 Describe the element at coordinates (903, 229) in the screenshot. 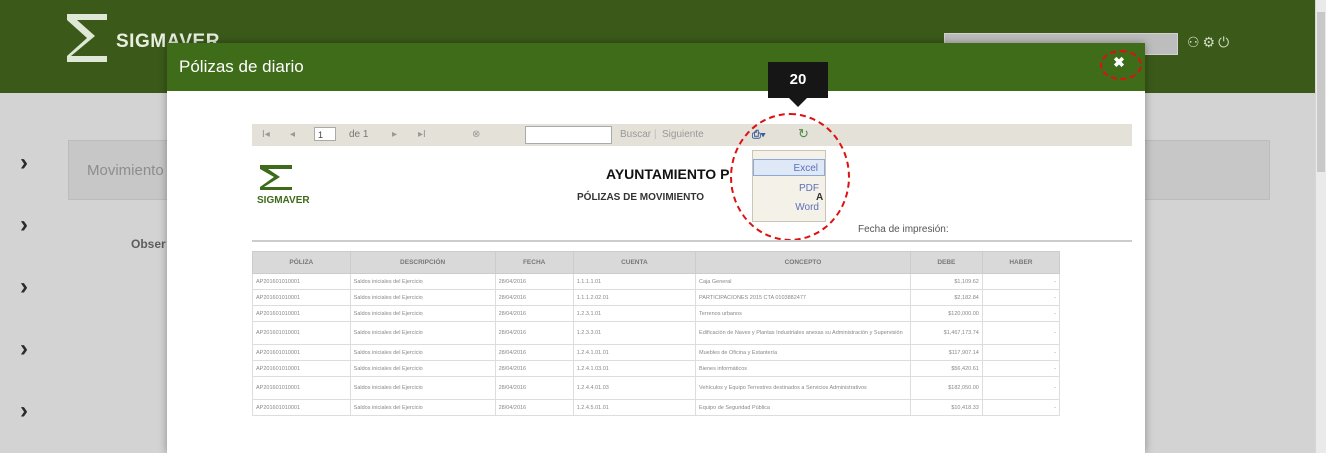

I see `print-date-label: Fecha de impresión:` at that location.